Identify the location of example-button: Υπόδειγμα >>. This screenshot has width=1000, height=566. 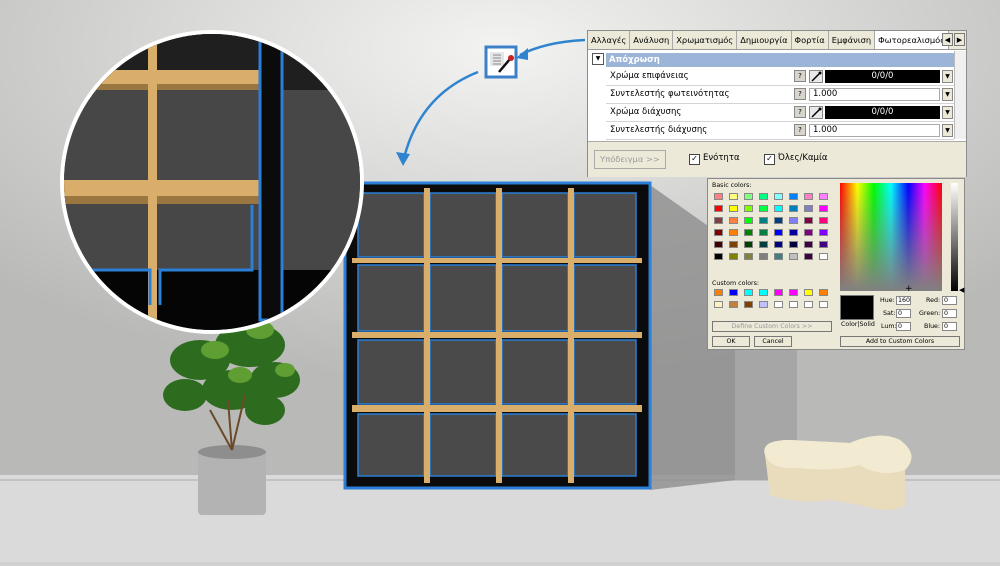
(630, 159).